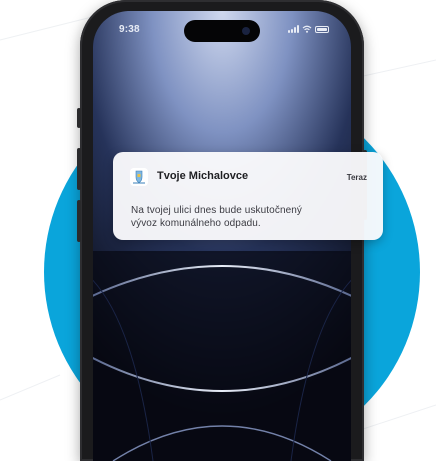 The width and height of the screenshot is (436, 461). I want to click on volume-up-button, so click(79, 169).